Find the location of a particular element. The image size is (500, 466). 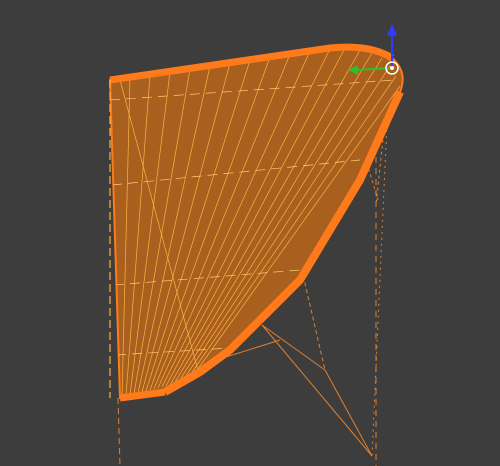

pivot-center is located at coordinates (392, 68).